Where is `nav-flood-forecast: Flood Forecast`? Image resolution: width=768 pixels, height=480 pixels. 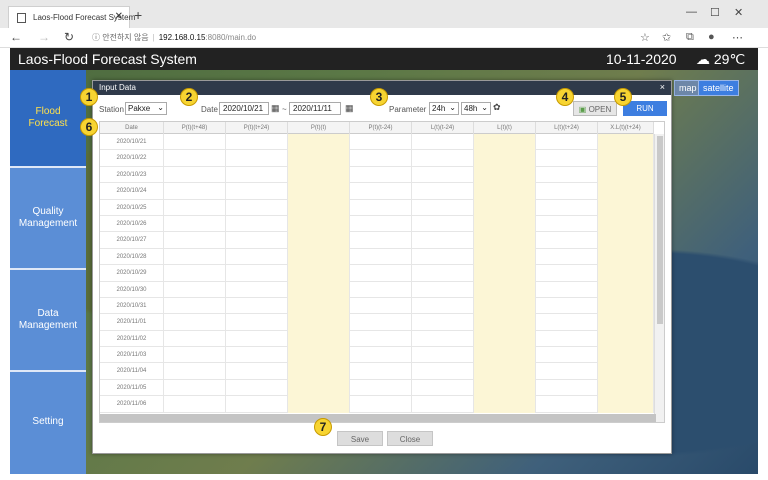 nav-flood-forecast: Flood Forecast is located at coordinates (48, 119).